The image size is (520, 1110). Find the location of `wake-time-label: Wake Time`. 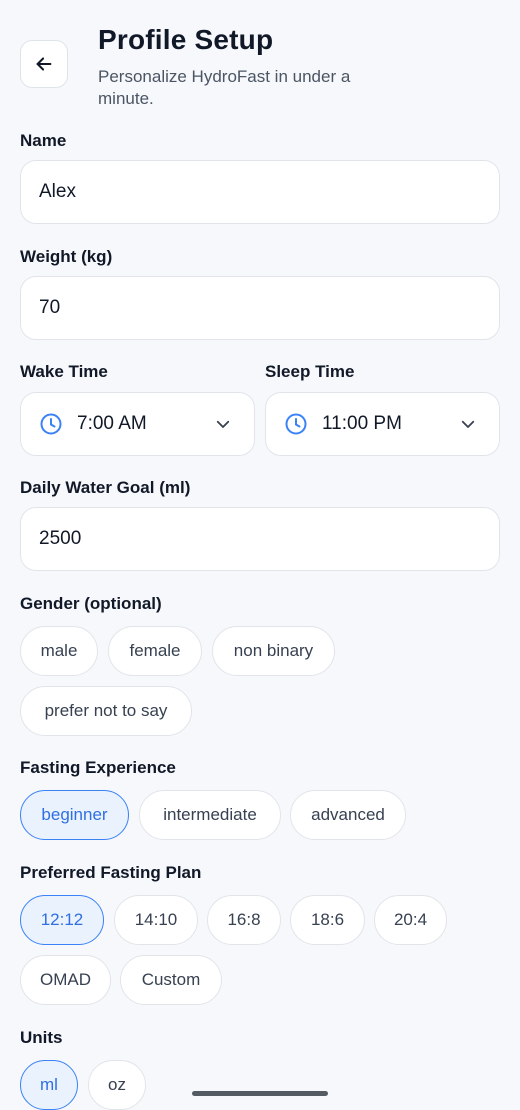

wake-time-label: Wake Time is located at coordinates (64, 371).